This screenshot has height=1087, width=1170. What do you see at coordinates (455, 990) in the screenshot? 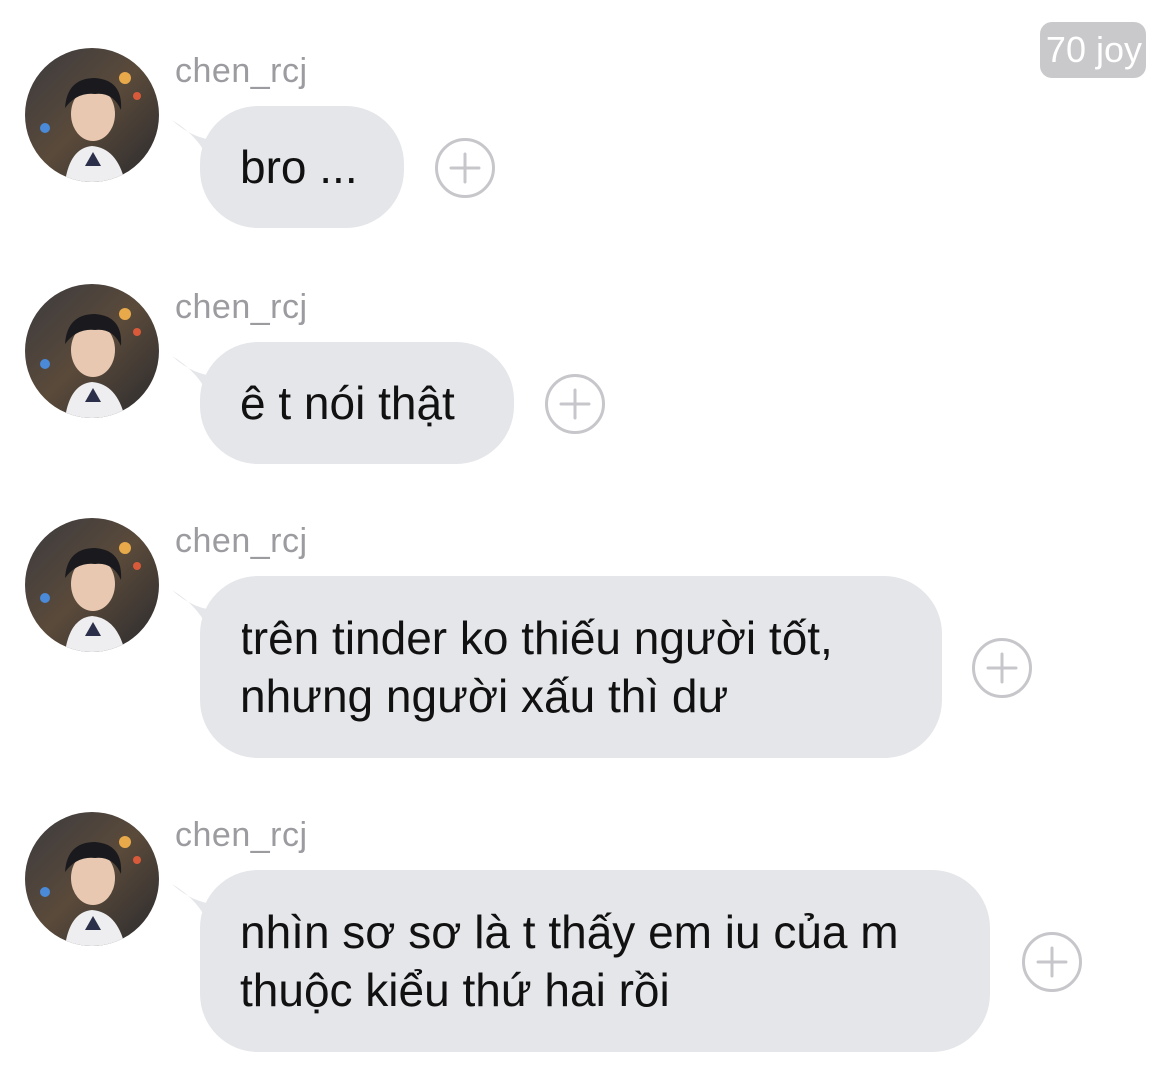
I see `message-text-line: thuộc kiểu thứ hai rồi` at bounding box center [455, 990].